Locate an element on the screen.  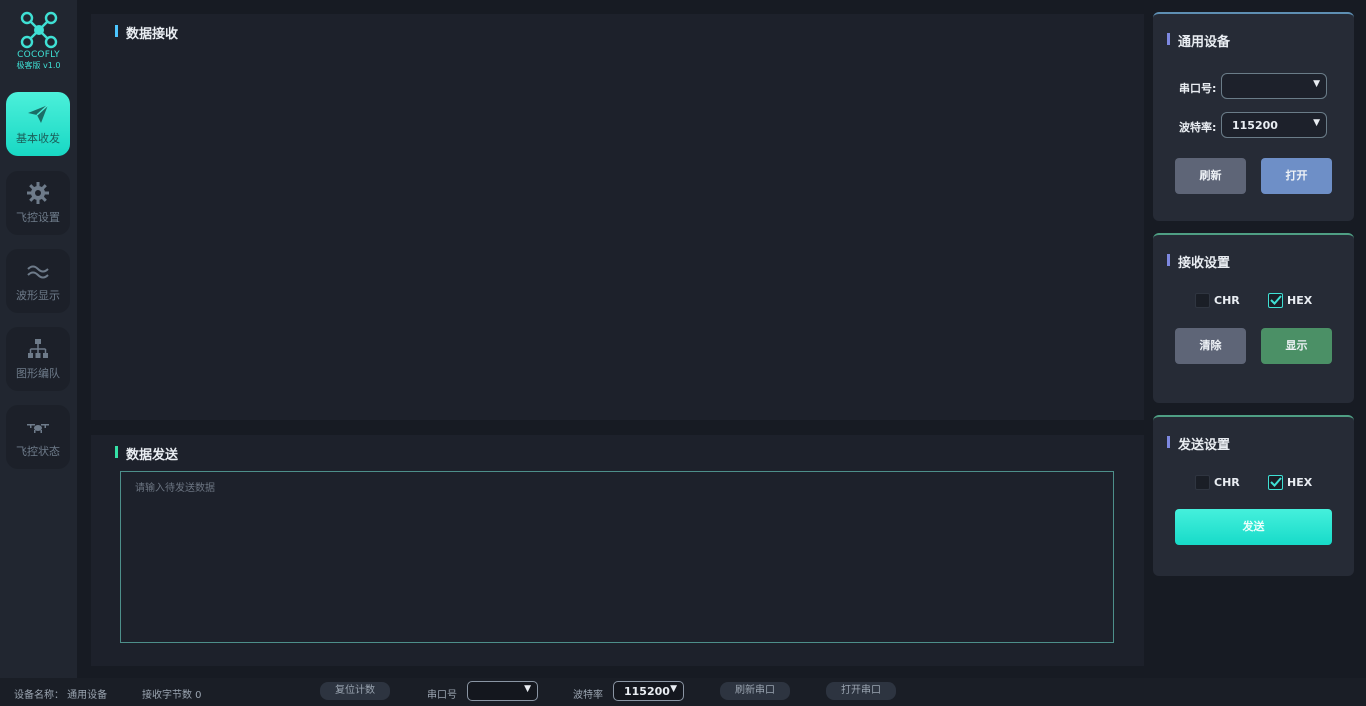
refresh-button: 刷新 is located at coordinates (1210, 176).